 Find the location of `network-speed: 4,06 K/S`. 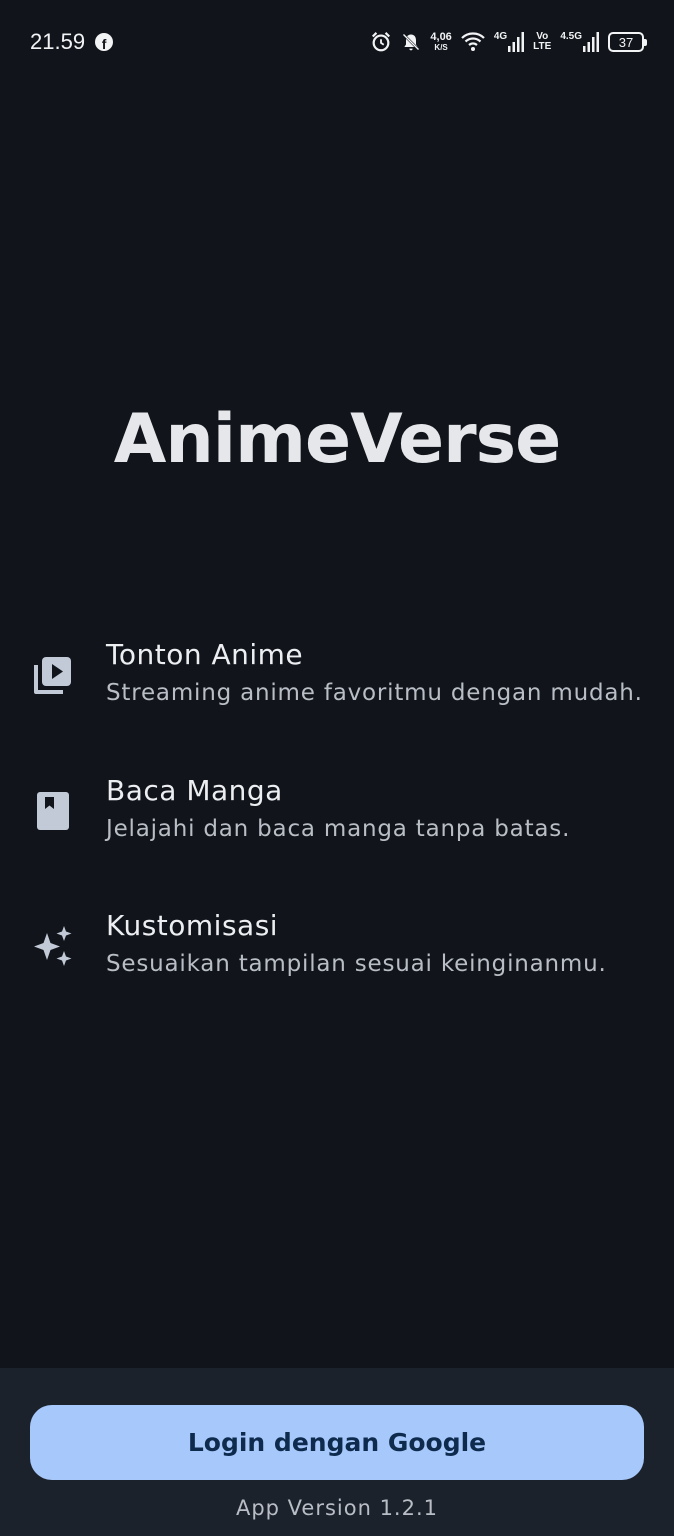

network-speed: 4,06 K/S is located at coordinates (441, 42).